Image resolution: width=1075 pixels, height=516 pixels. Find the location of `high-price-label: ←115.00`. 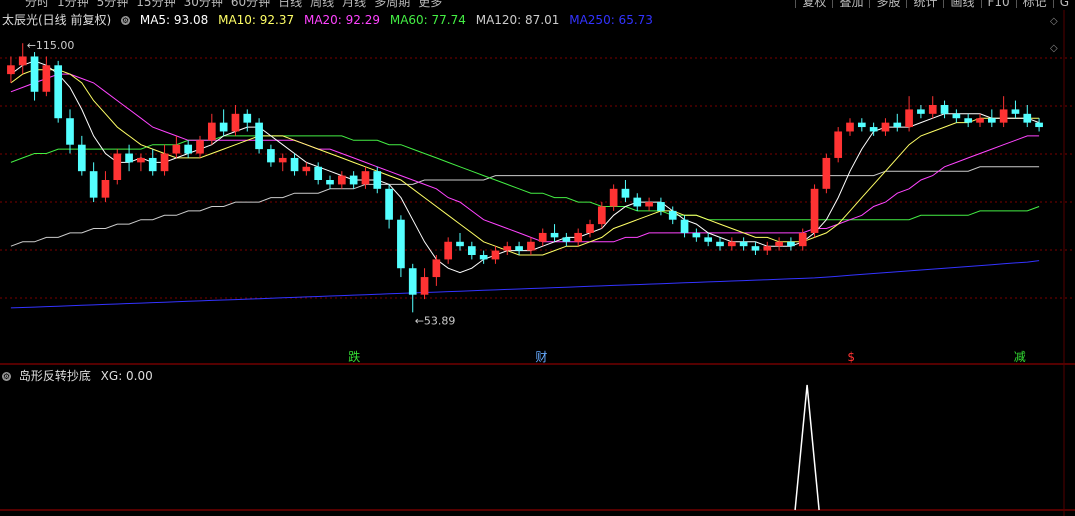

high-price-label: ←115.00 is located at coordinates (51, 45).